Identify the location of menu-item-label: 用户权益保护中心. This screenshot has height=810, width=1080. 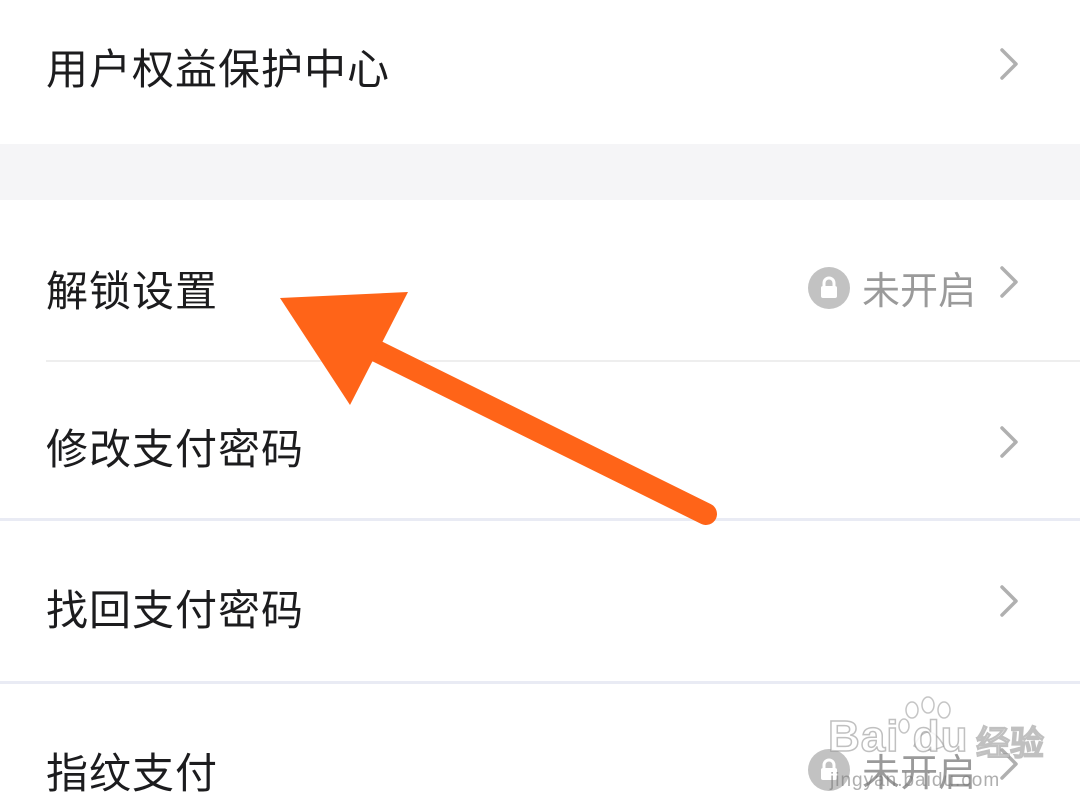
(218, 69).